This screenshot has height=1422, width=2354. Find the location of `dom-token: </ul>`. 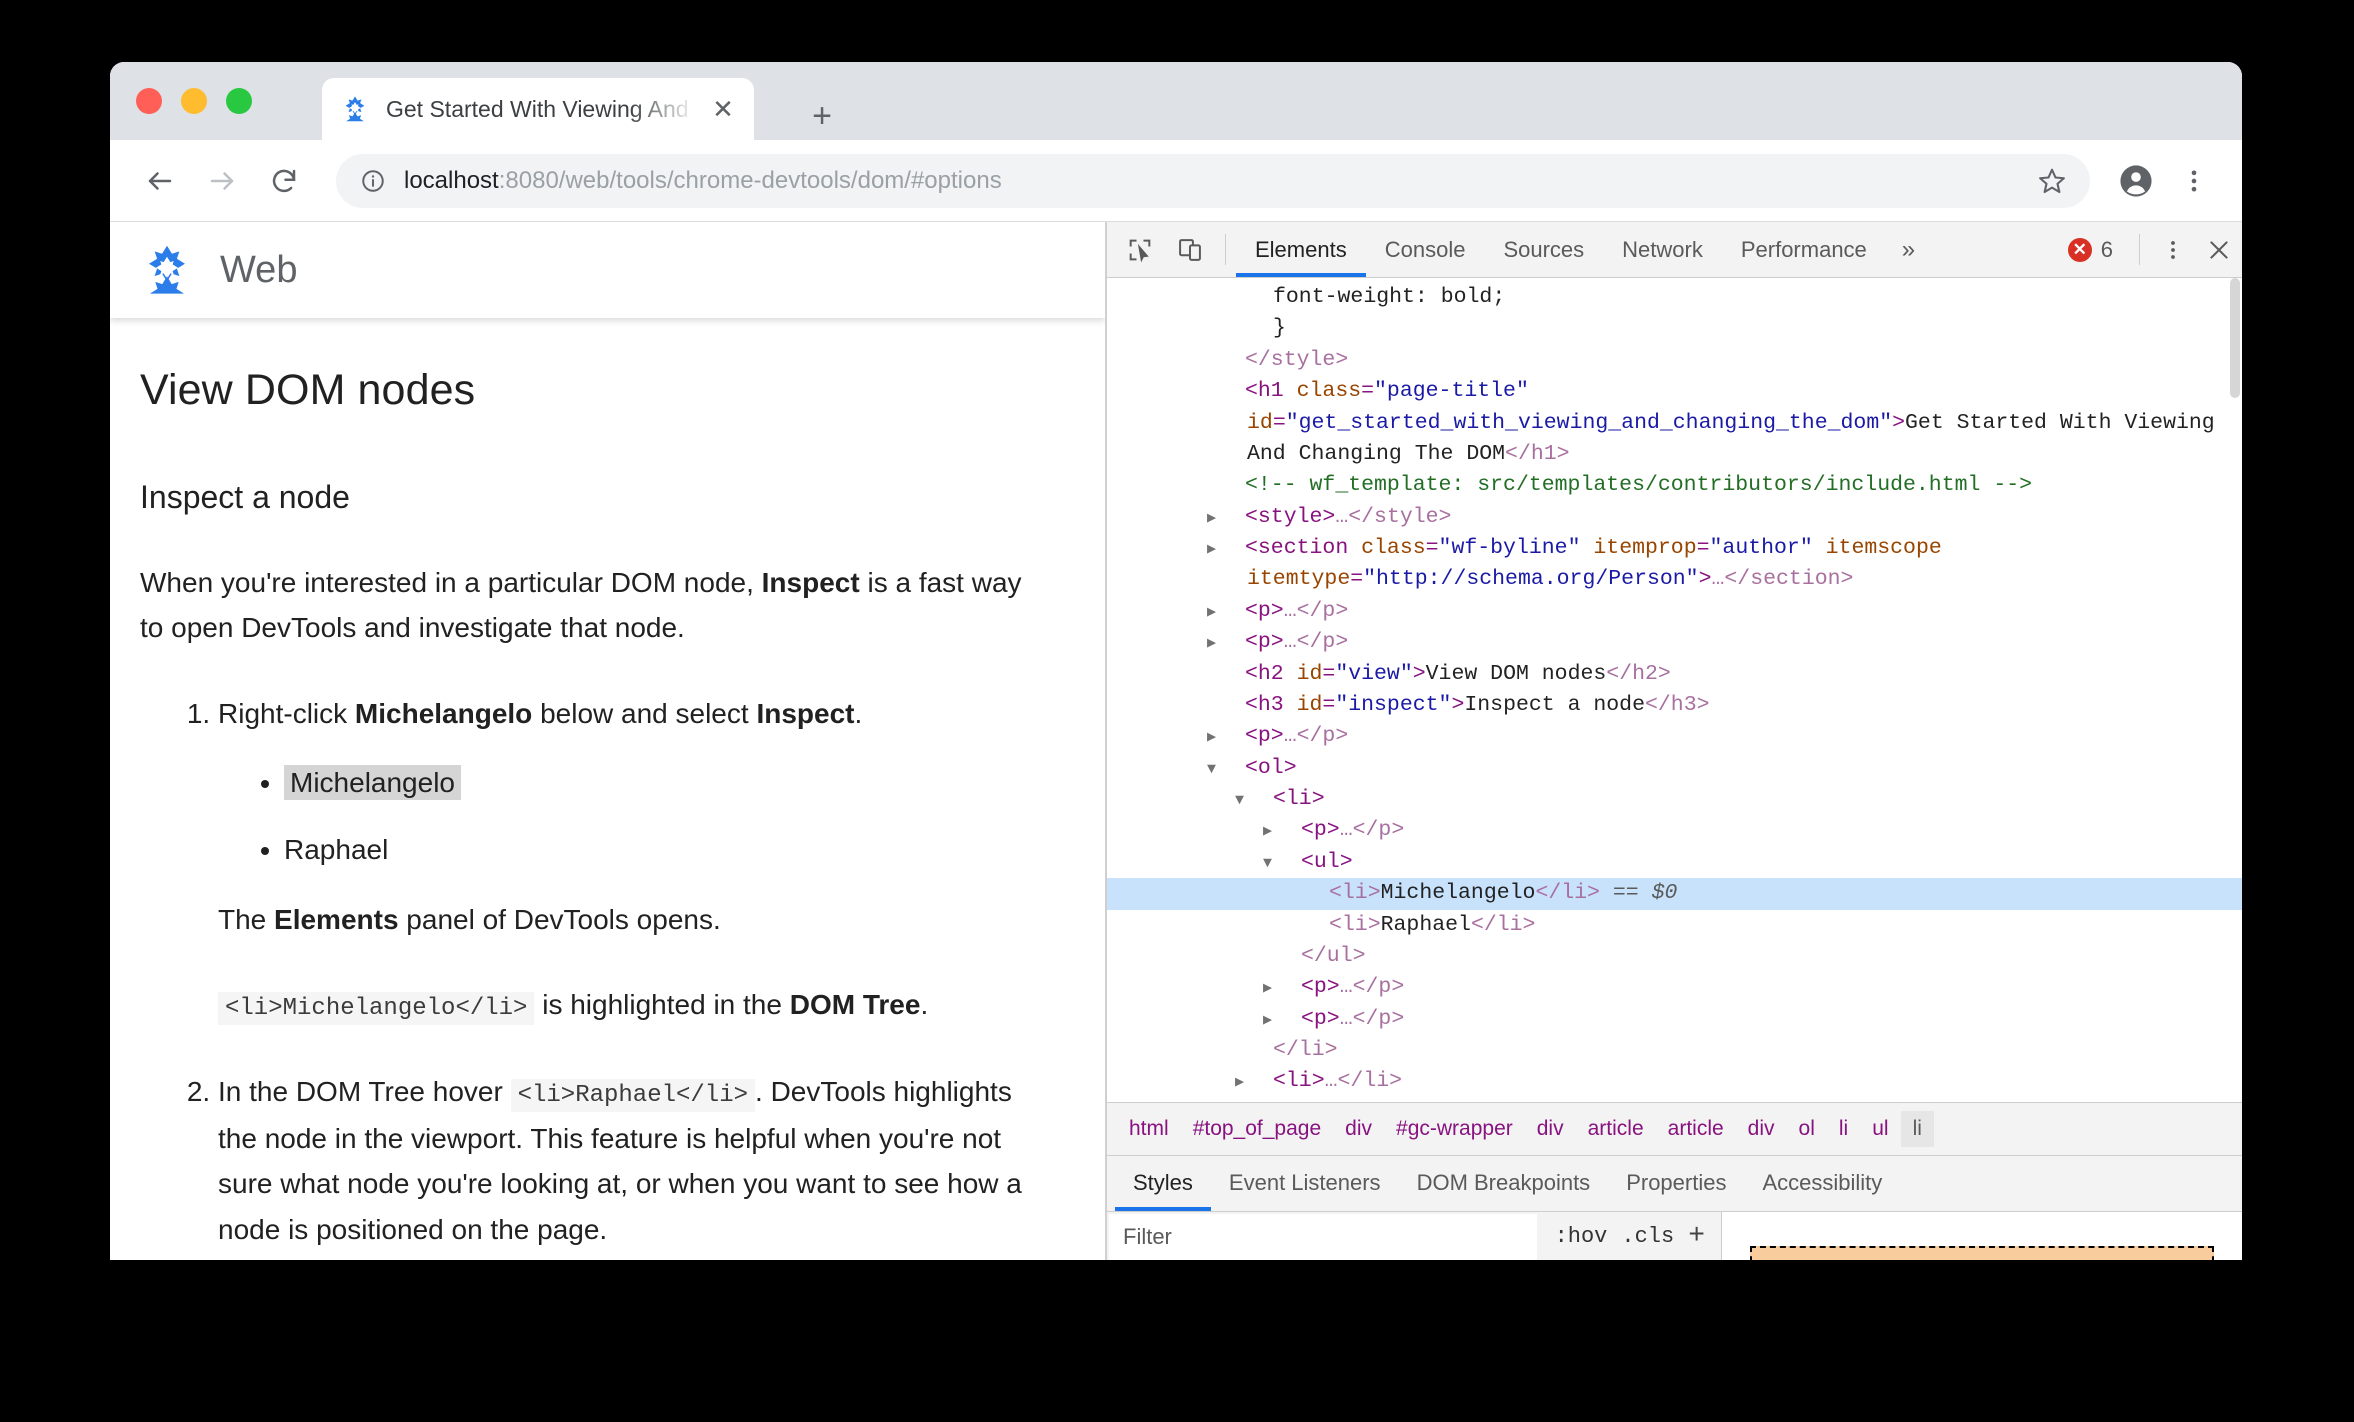

dom-token: </ul> is located at coordinates (1333, 955).